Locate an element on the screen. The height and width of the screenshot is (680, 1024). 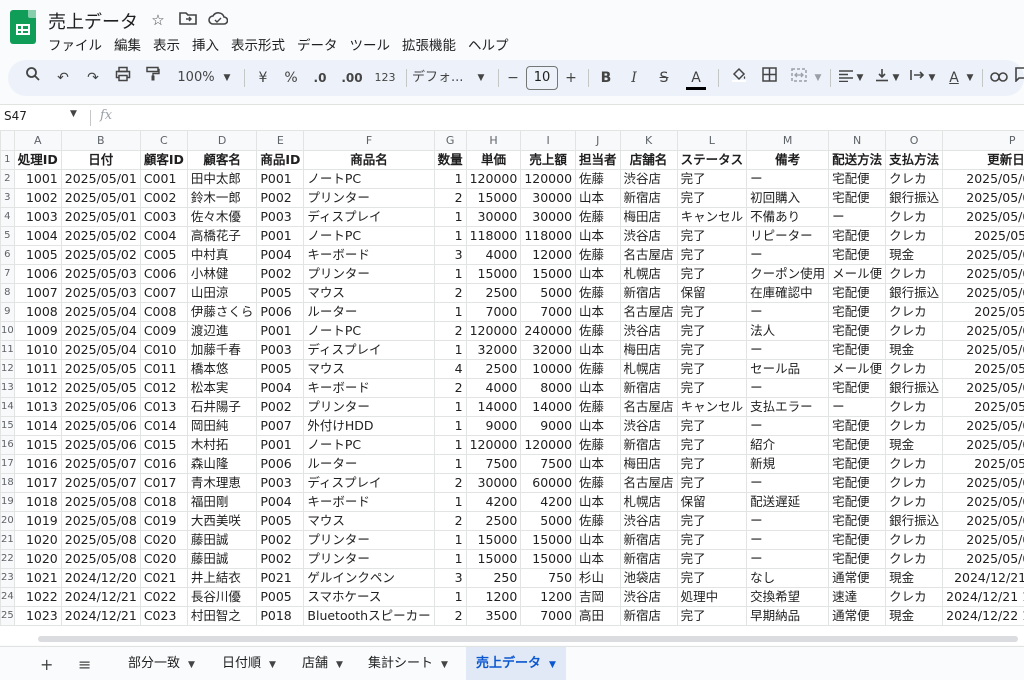
print-icon is located at coordinates (123, 78).